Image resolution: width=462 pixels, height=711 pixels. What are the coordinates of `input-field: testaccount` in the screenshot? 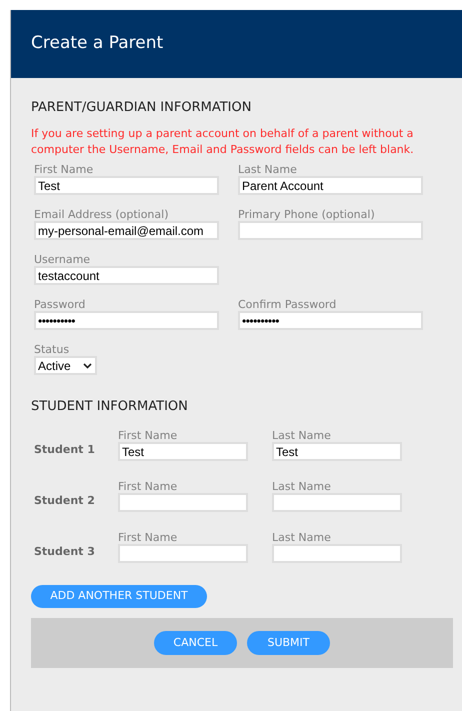 It's located at (126, 275).